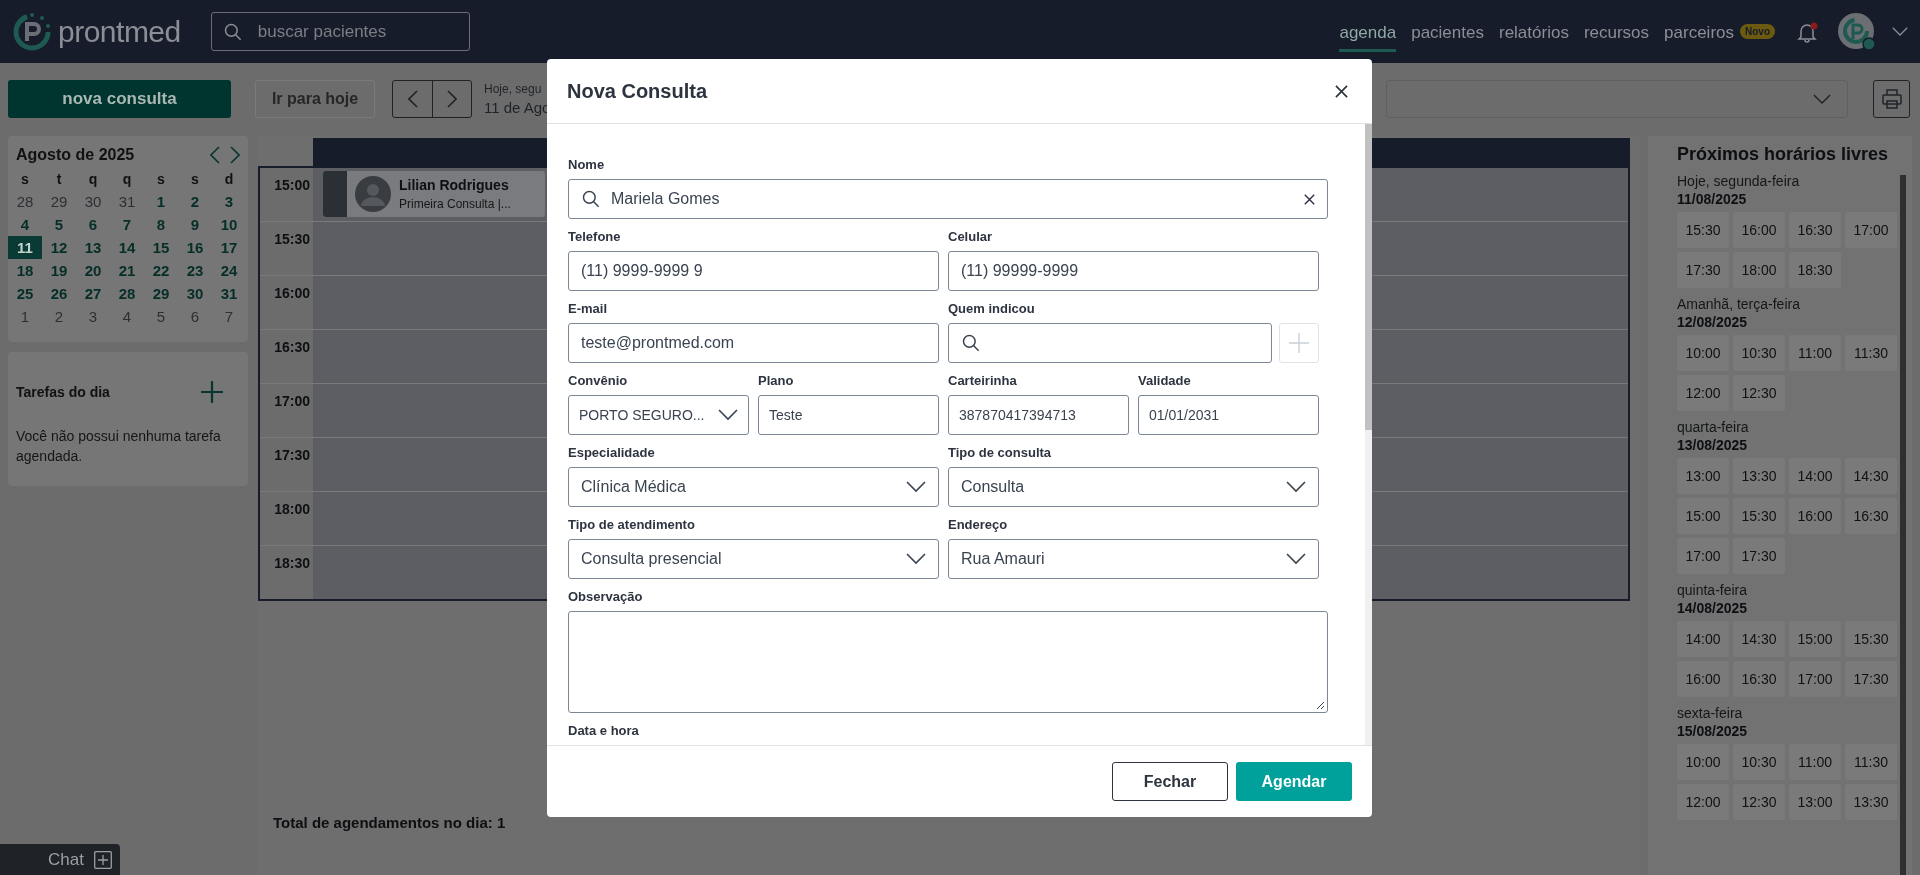 Image resolution: width=1920 pixels, height=875 pixels. I want to click on text-field: 387870417394713, so click(1038, 415).